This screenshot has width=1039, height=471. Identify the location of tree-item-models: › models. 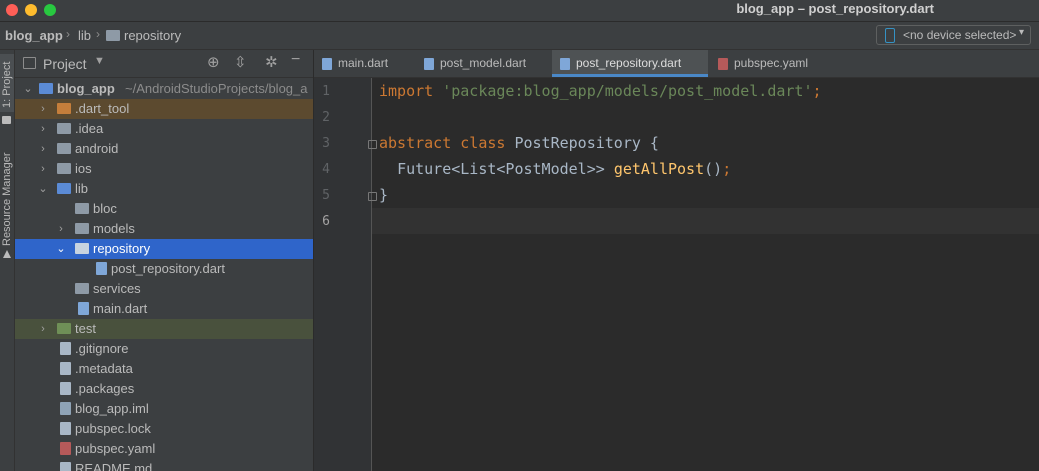
(164, 229).